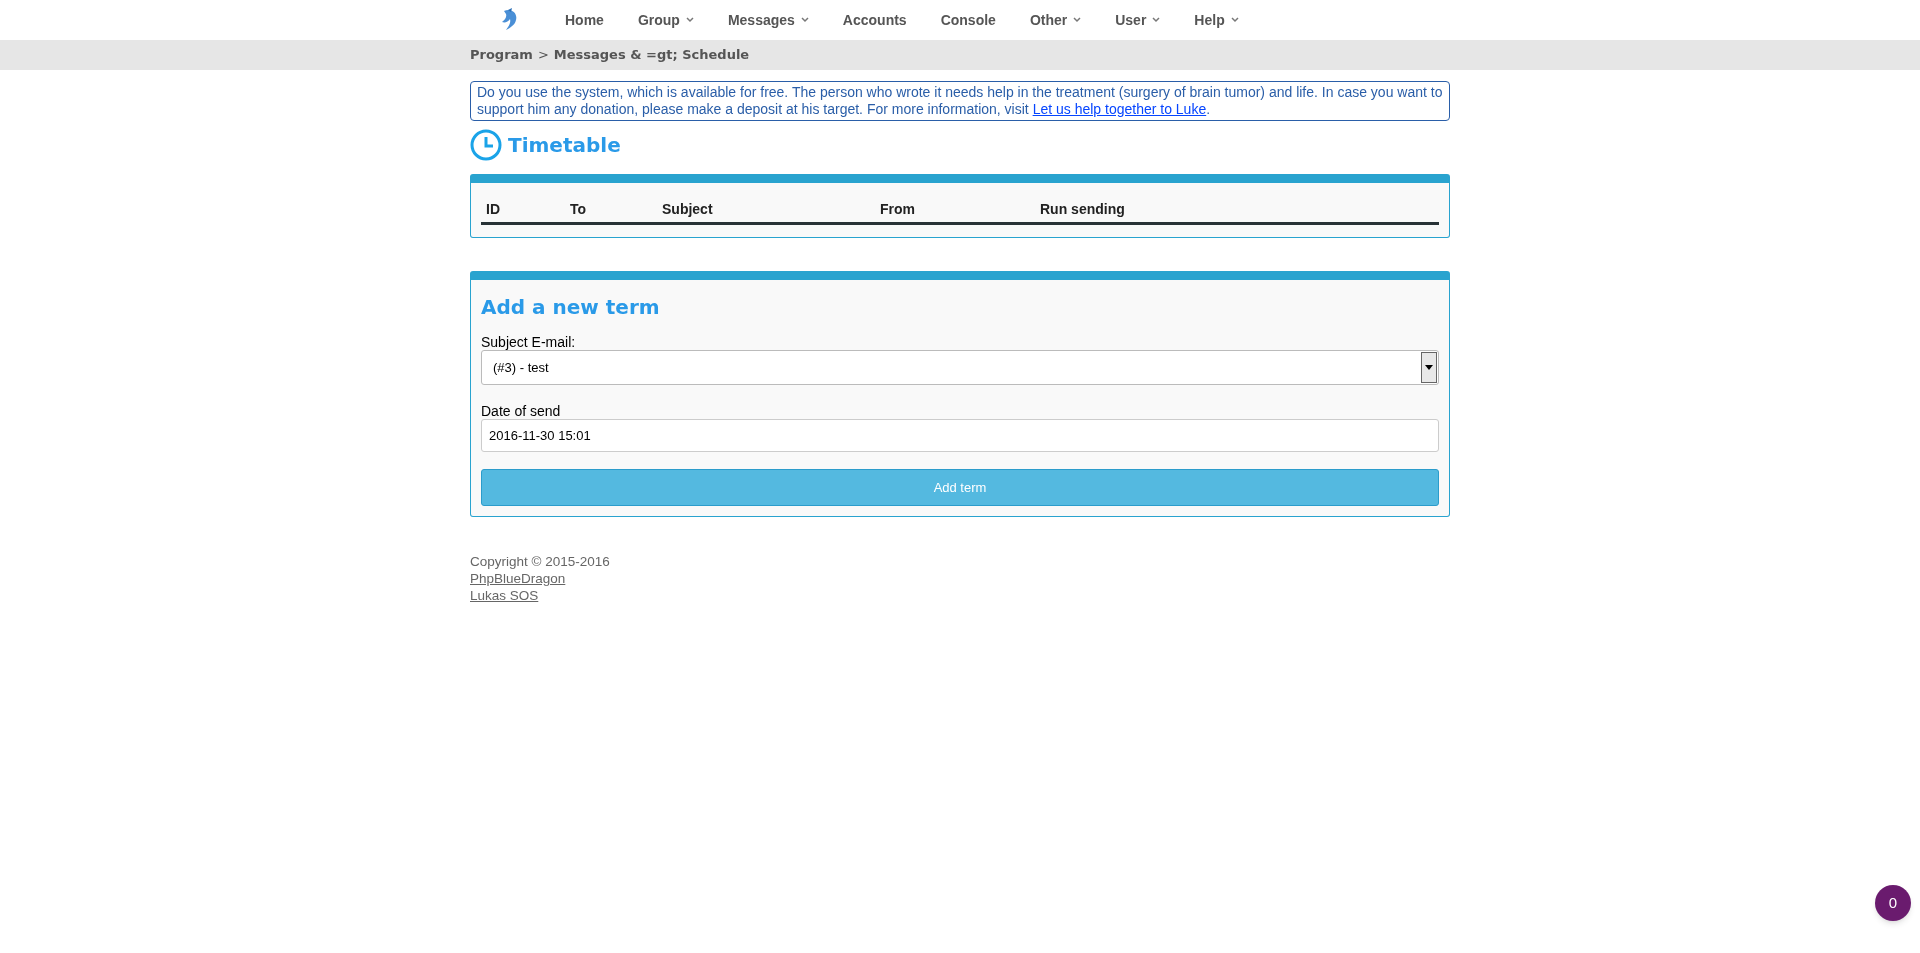 The height and width of the screenshot is (953, 1920). Describe the element at coordinates (486, 145) in the screenshot. I see `clock-icon` at that location.